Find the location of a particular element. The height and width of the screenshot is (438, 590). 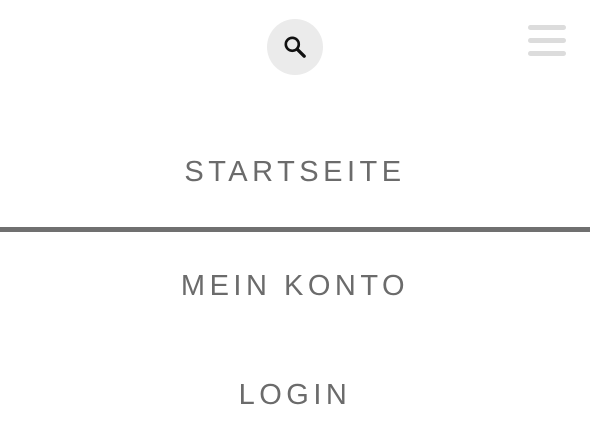

nav-item-login: LOGIN is located at coordinates (295, 395).